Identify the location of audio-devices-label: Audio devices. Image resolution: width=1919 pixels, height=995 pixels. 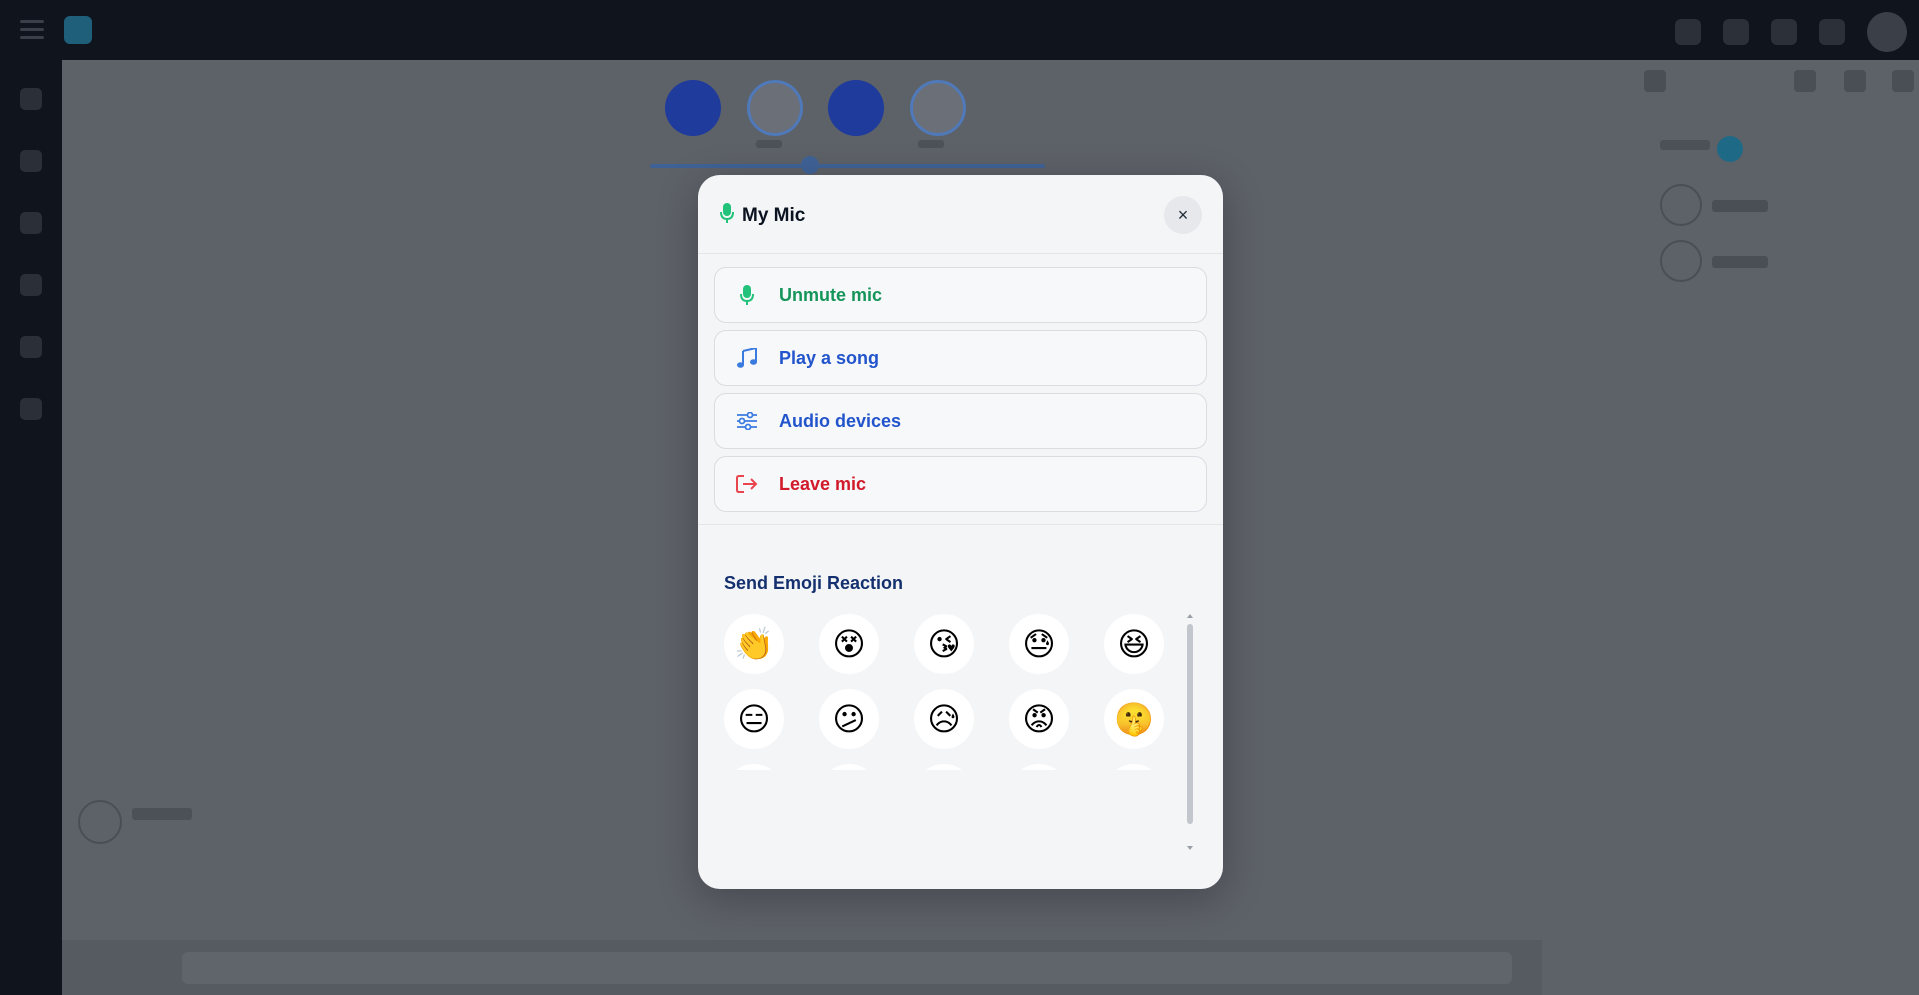
(840, 420).